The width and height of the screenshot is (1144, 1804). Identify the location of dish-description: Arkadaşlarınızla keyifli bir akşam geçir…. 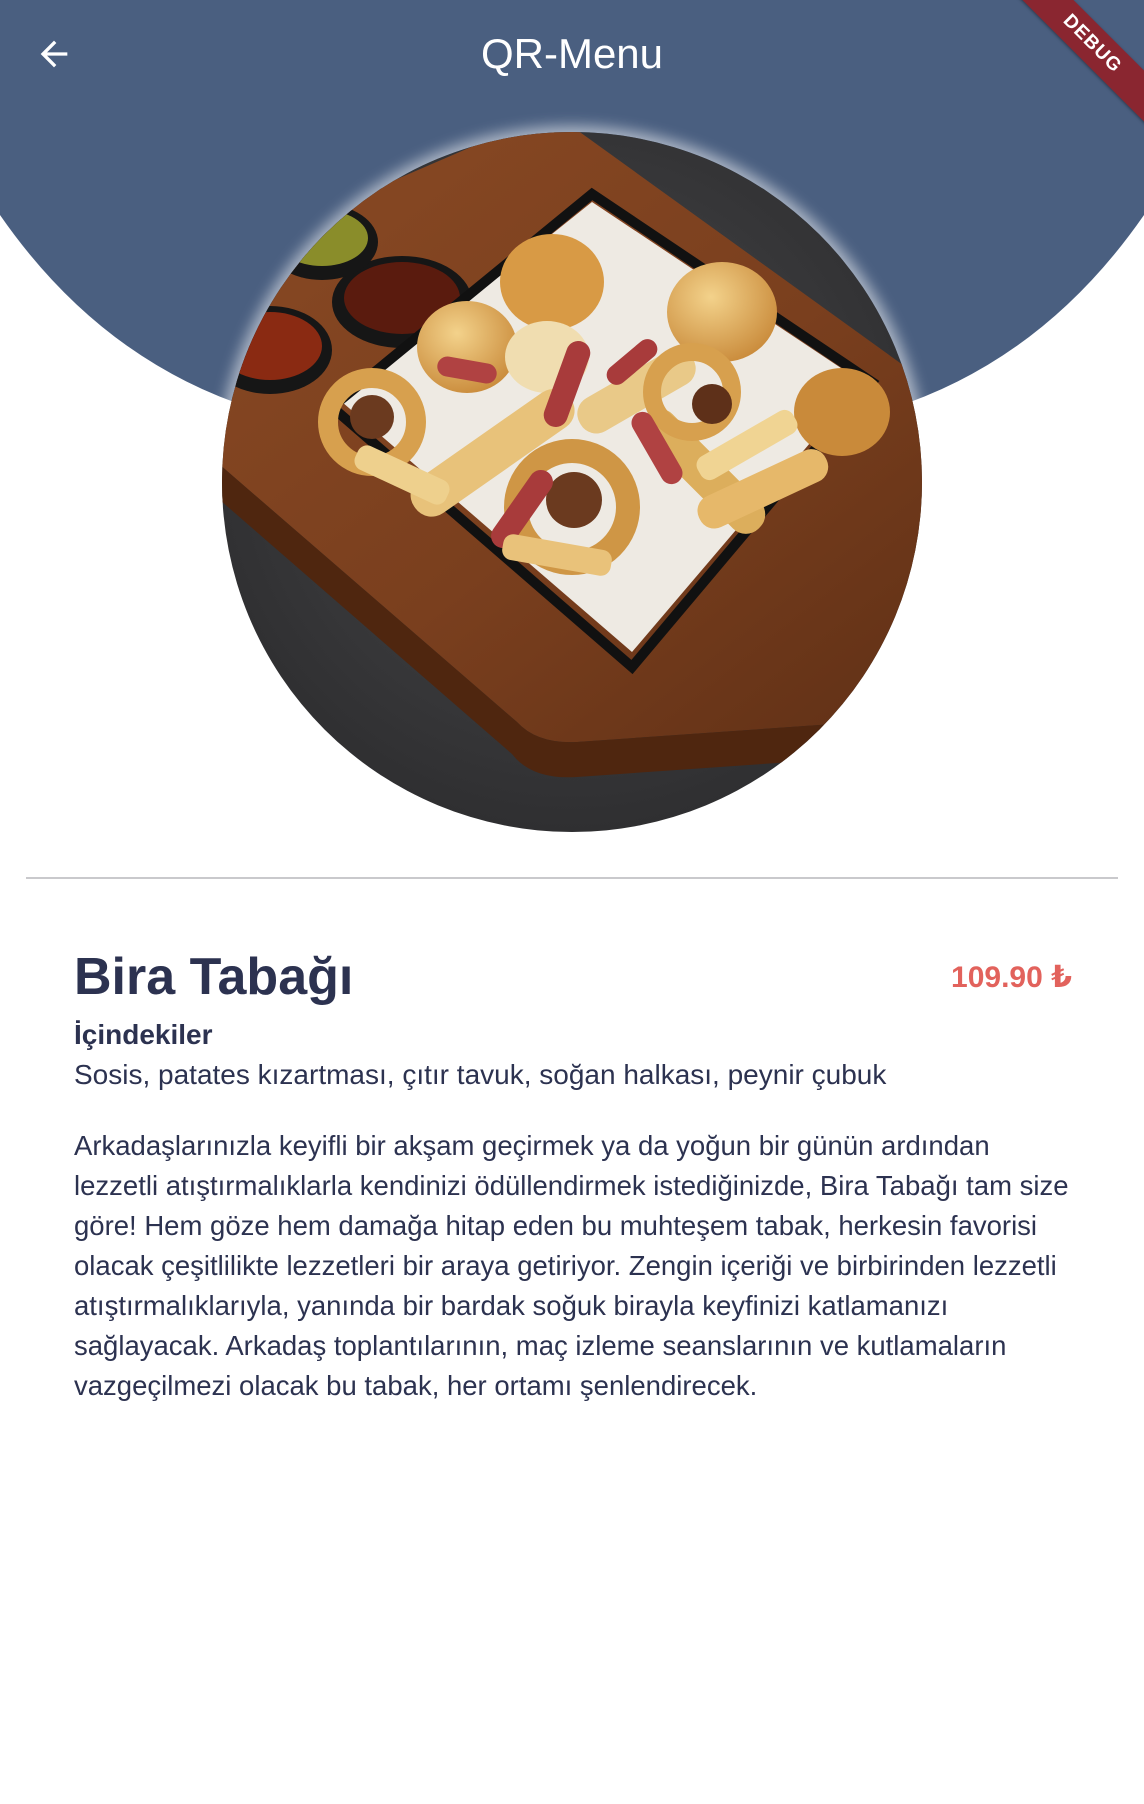
(571, 1265).